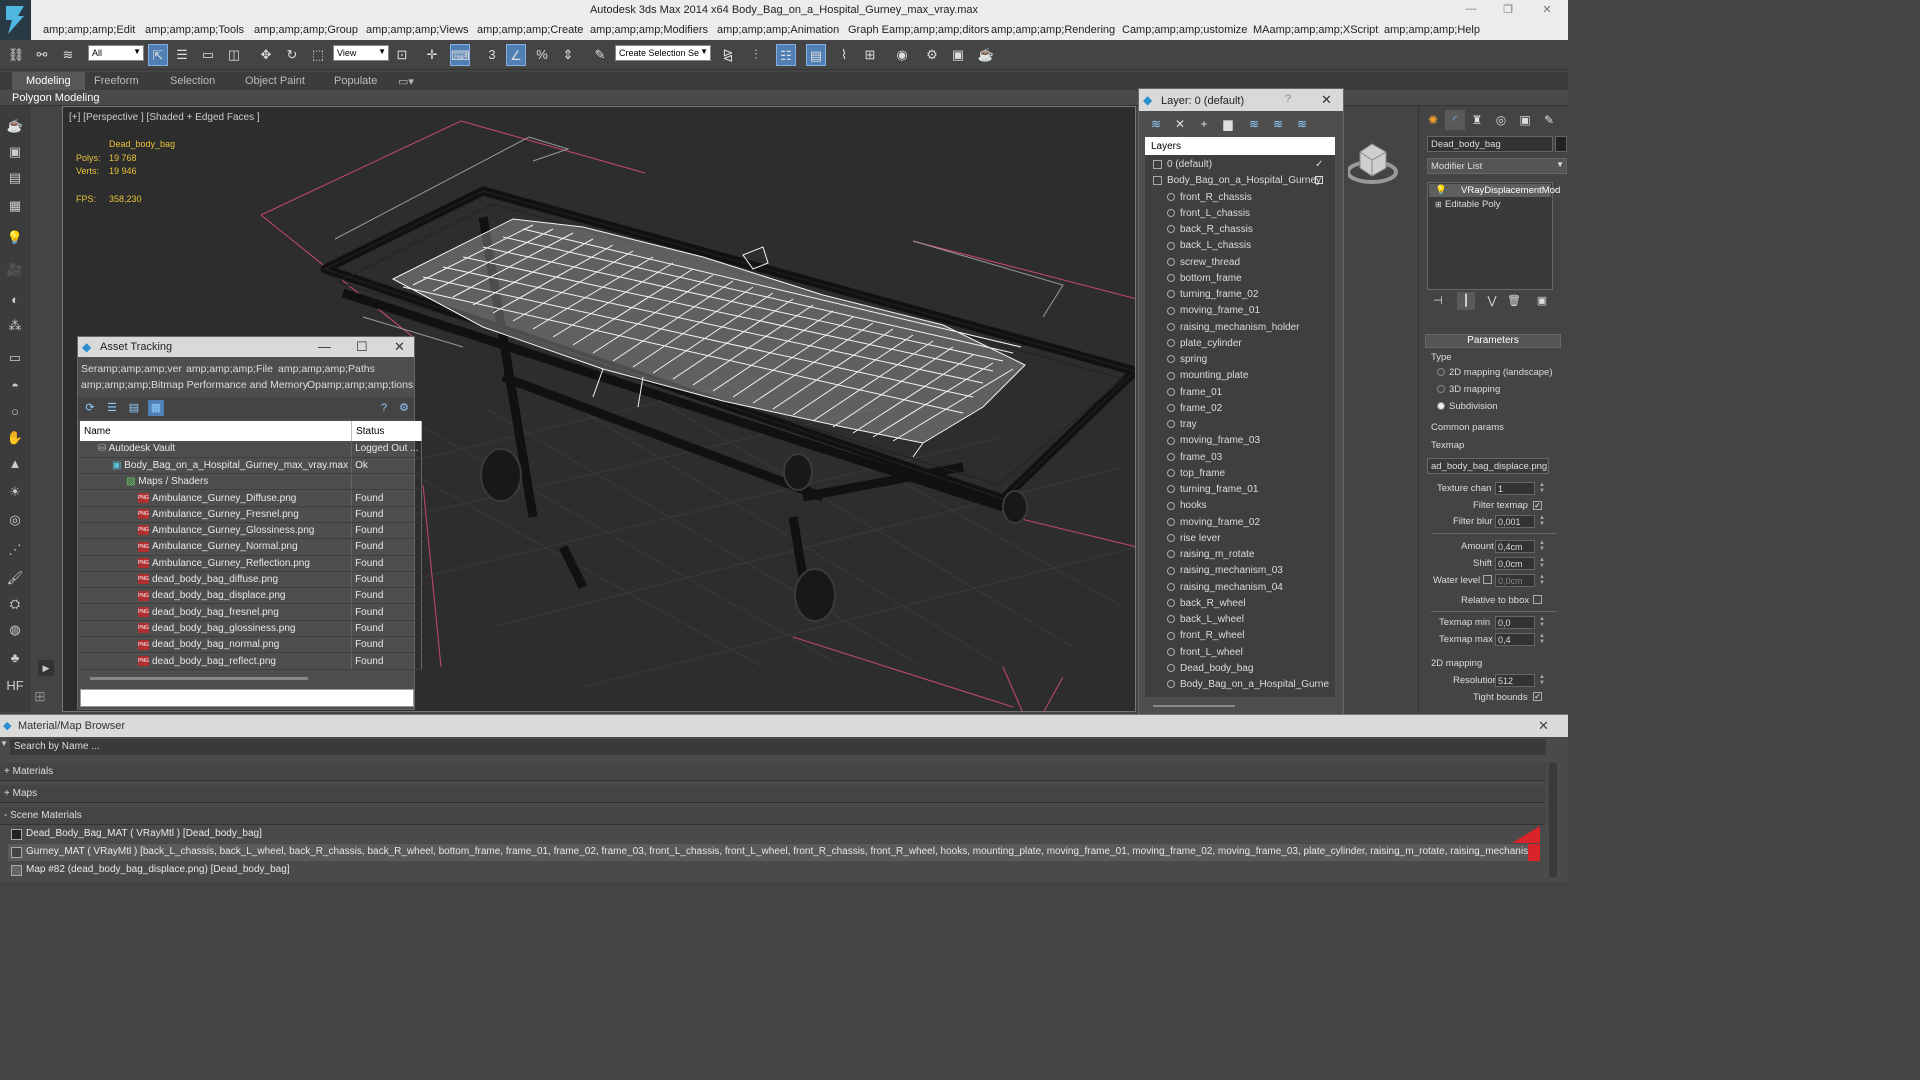 Image resolution: width=1920 pixels, height=1080 pixels. Describe the element at coordinates (1319, 180) in the screenshot. I see `set-current-layer-box` at that location.